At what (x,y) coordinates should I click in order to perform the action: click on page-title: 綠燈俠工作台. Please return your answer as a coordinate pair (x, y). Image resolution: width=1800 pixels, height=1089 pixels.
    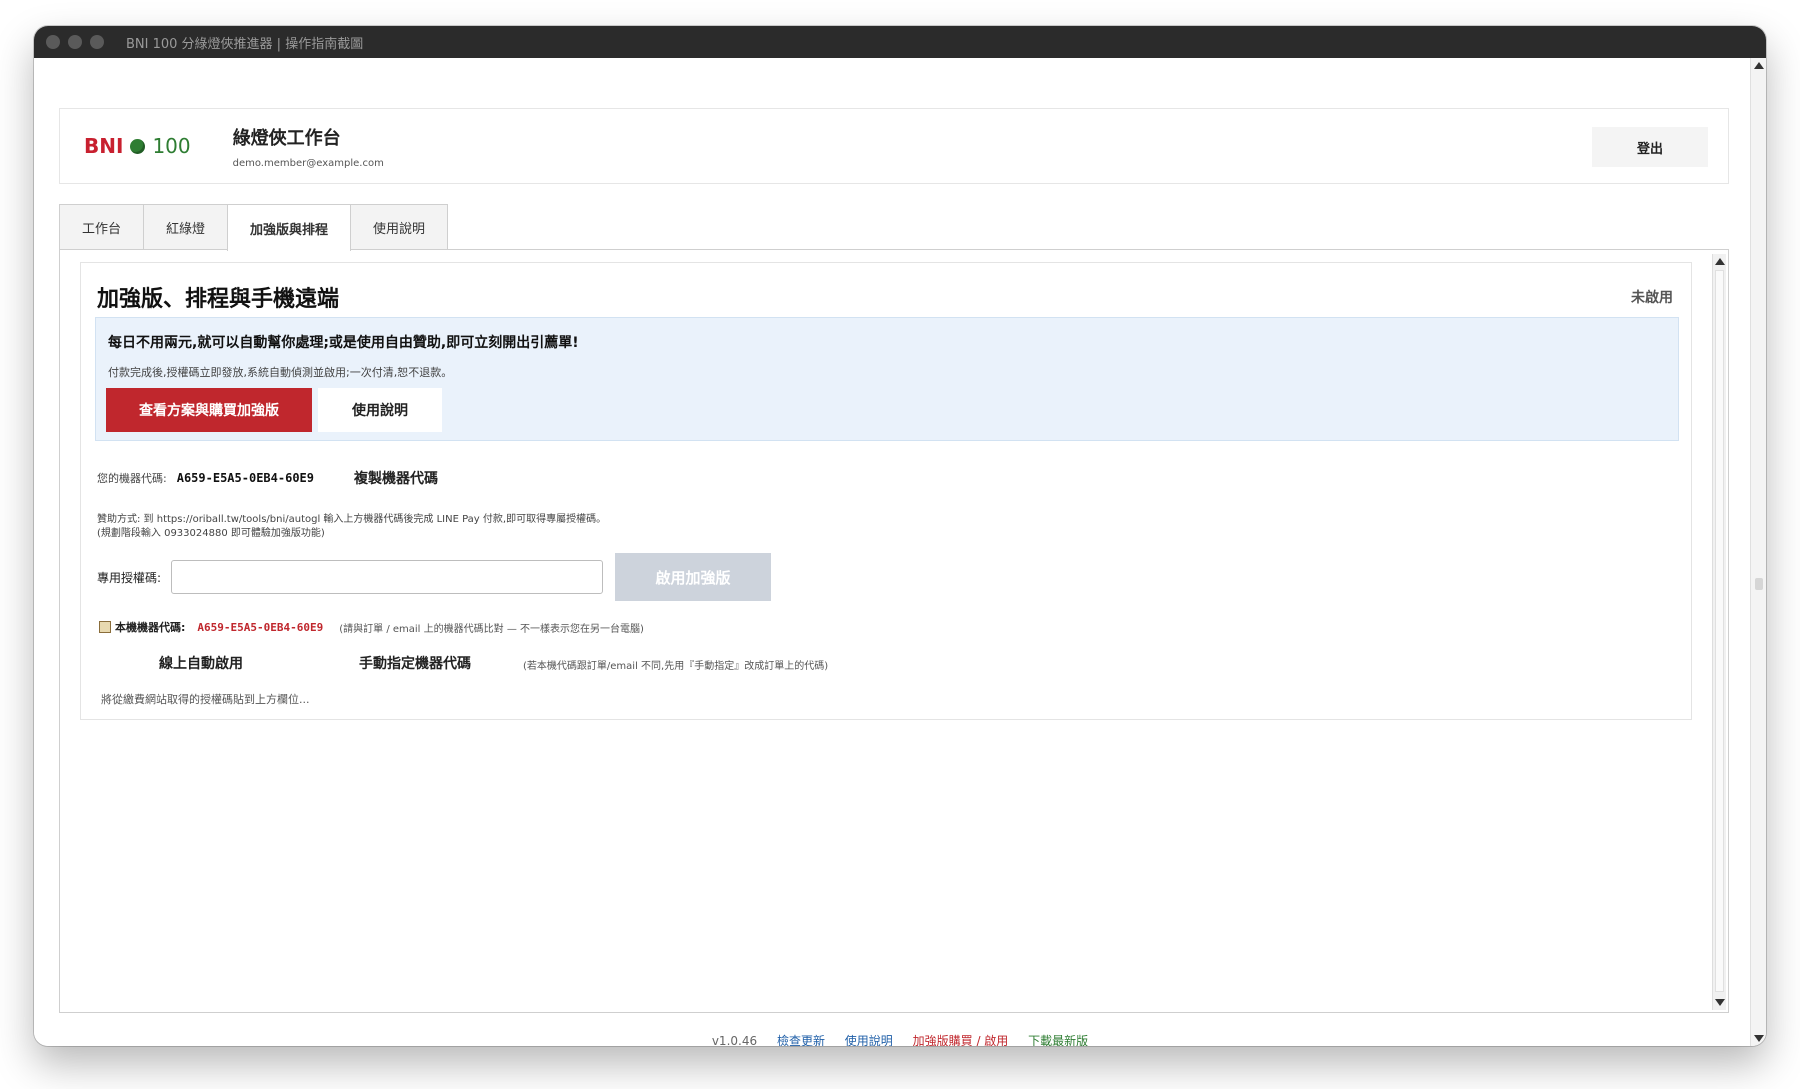
    Looking at the image, I should click on (286, 138).